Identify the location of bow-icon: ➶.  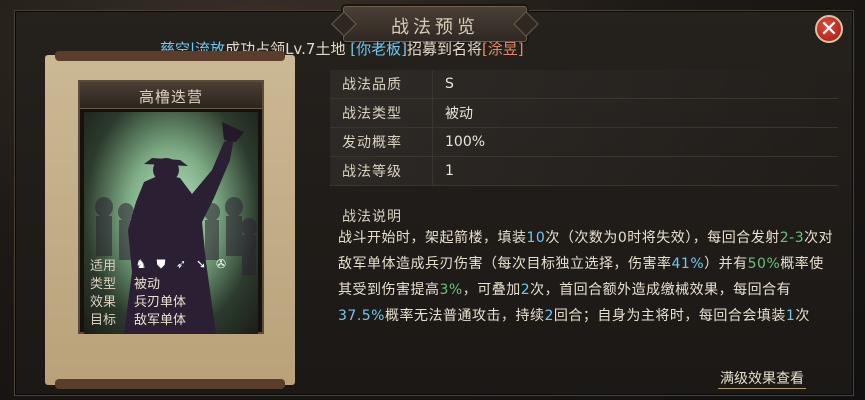
(181, 264).